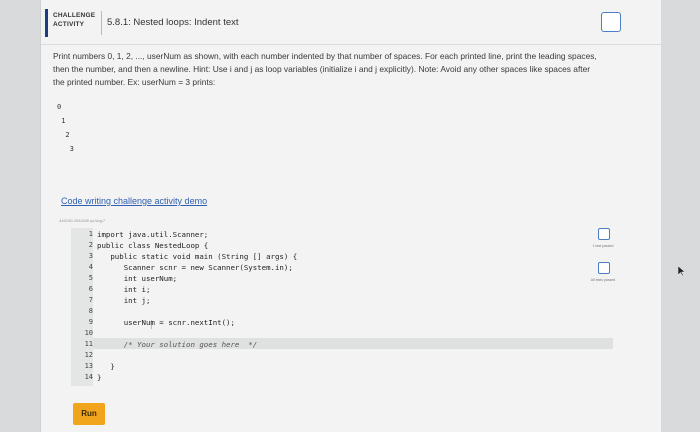  Describe the element at coordinates (88, 377) in the screenshot. I see `line-number: 14` at that location.